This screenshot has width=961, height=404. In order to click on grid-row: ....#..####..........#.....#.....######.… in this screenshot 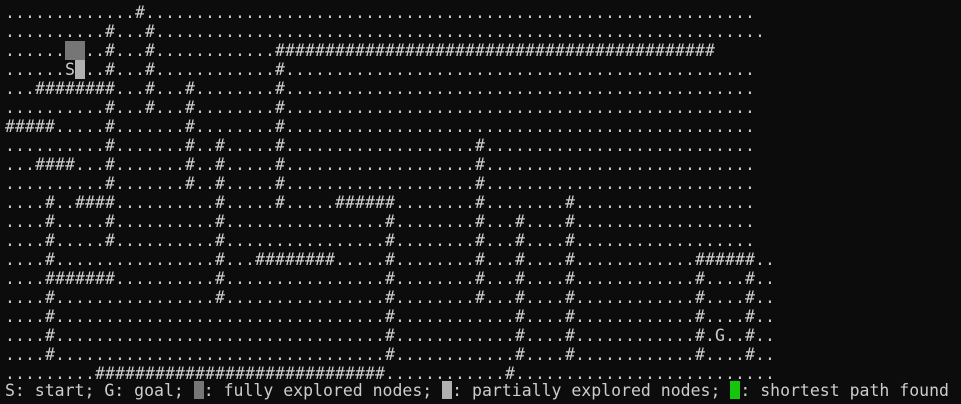, I will do `click(380, 202)`.